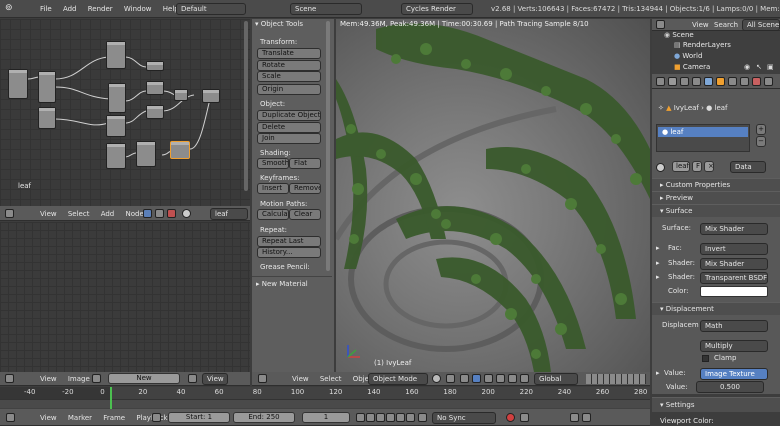  I want to click on shader2-arrow-icon: ▸, so click(658, 277).